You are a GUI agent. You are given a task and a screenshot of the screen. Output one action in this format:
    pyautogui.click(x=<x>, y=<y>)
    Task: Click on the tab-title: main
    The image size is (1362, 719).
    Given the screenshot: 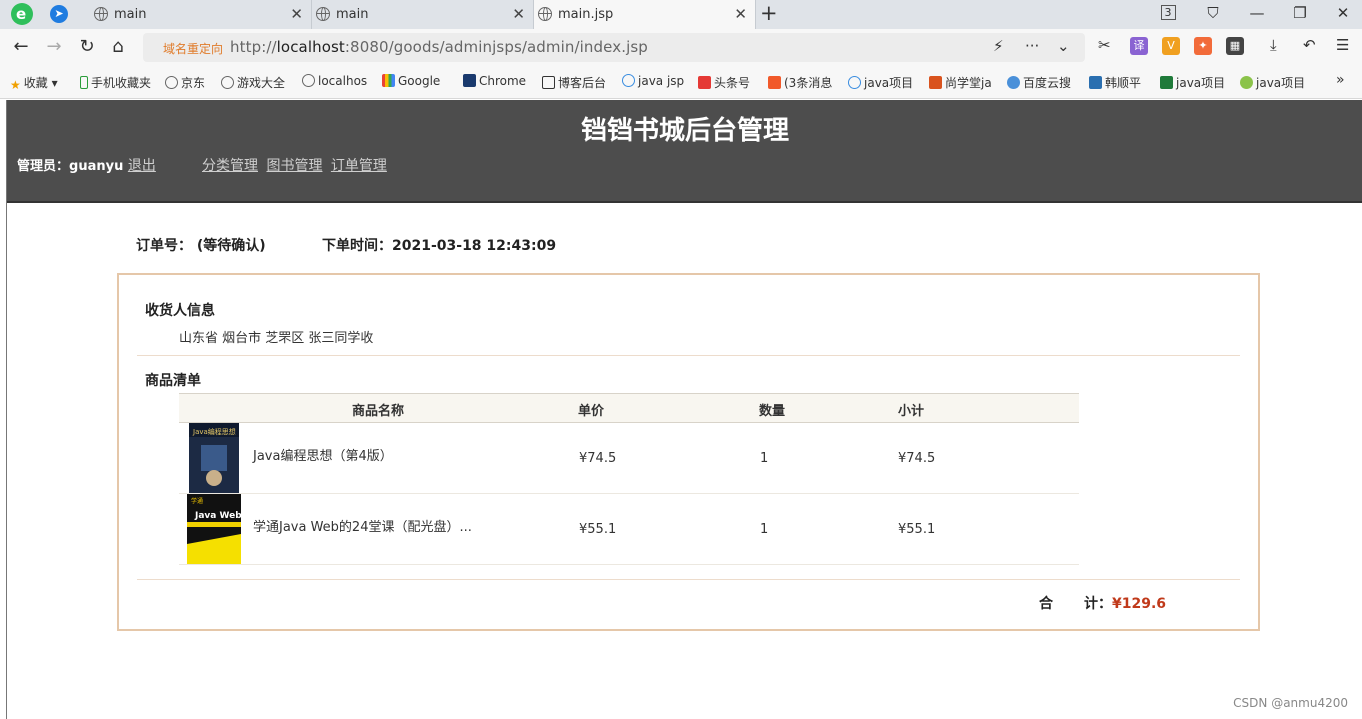 What is the action you would take?
    pyautogui.click(x=352, y=14)
    